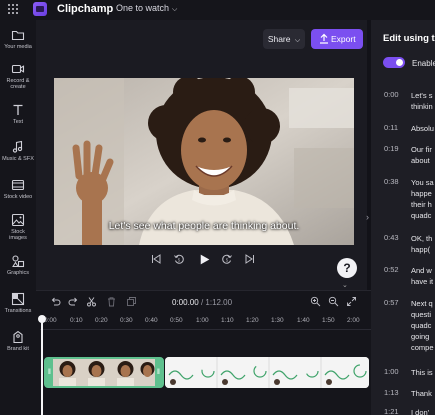  I want to click on sidebar-item-record-create: Record & create, so click(18, 76).